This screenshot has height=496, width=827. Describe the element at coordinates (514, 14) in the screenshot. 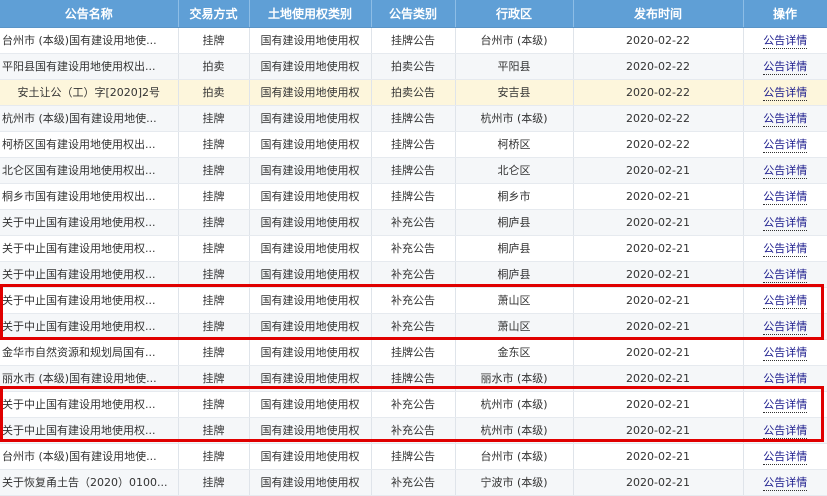

I see `header-district: 行政区` at that location.